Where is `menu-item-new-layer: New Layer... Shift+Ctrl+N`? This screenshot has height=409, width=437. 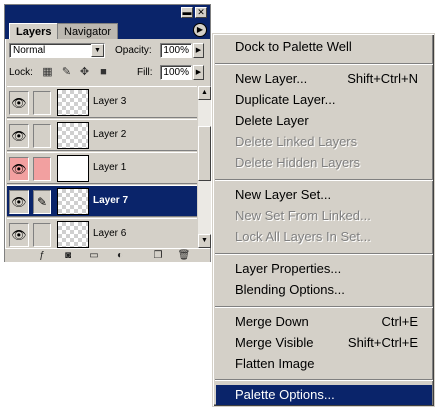
menu-item-new-layer: New Layer... Shift+Ctrl+N is located at coordinates (324, 79).